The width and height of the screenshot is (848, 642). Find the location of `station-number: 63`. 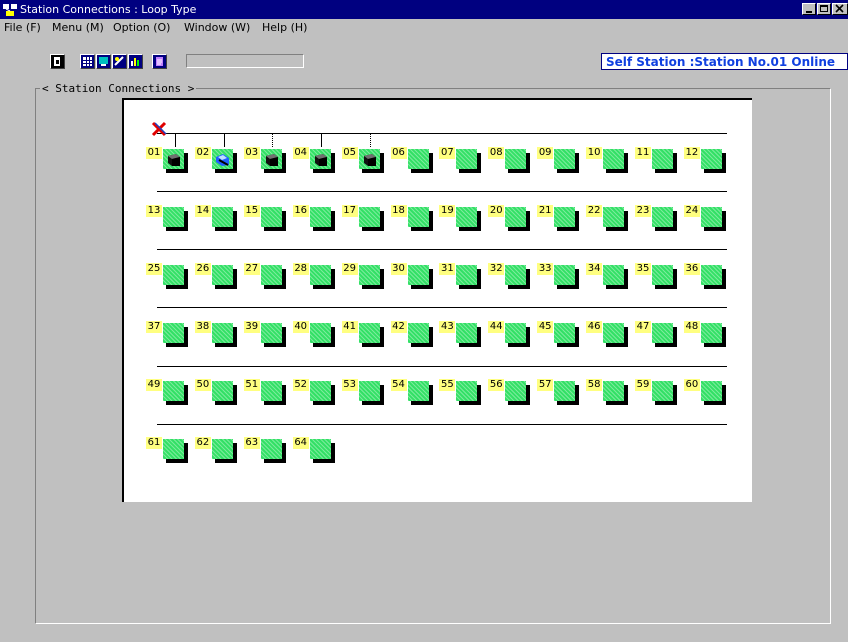

station-number: 63 is located at coordinates (251, 443).